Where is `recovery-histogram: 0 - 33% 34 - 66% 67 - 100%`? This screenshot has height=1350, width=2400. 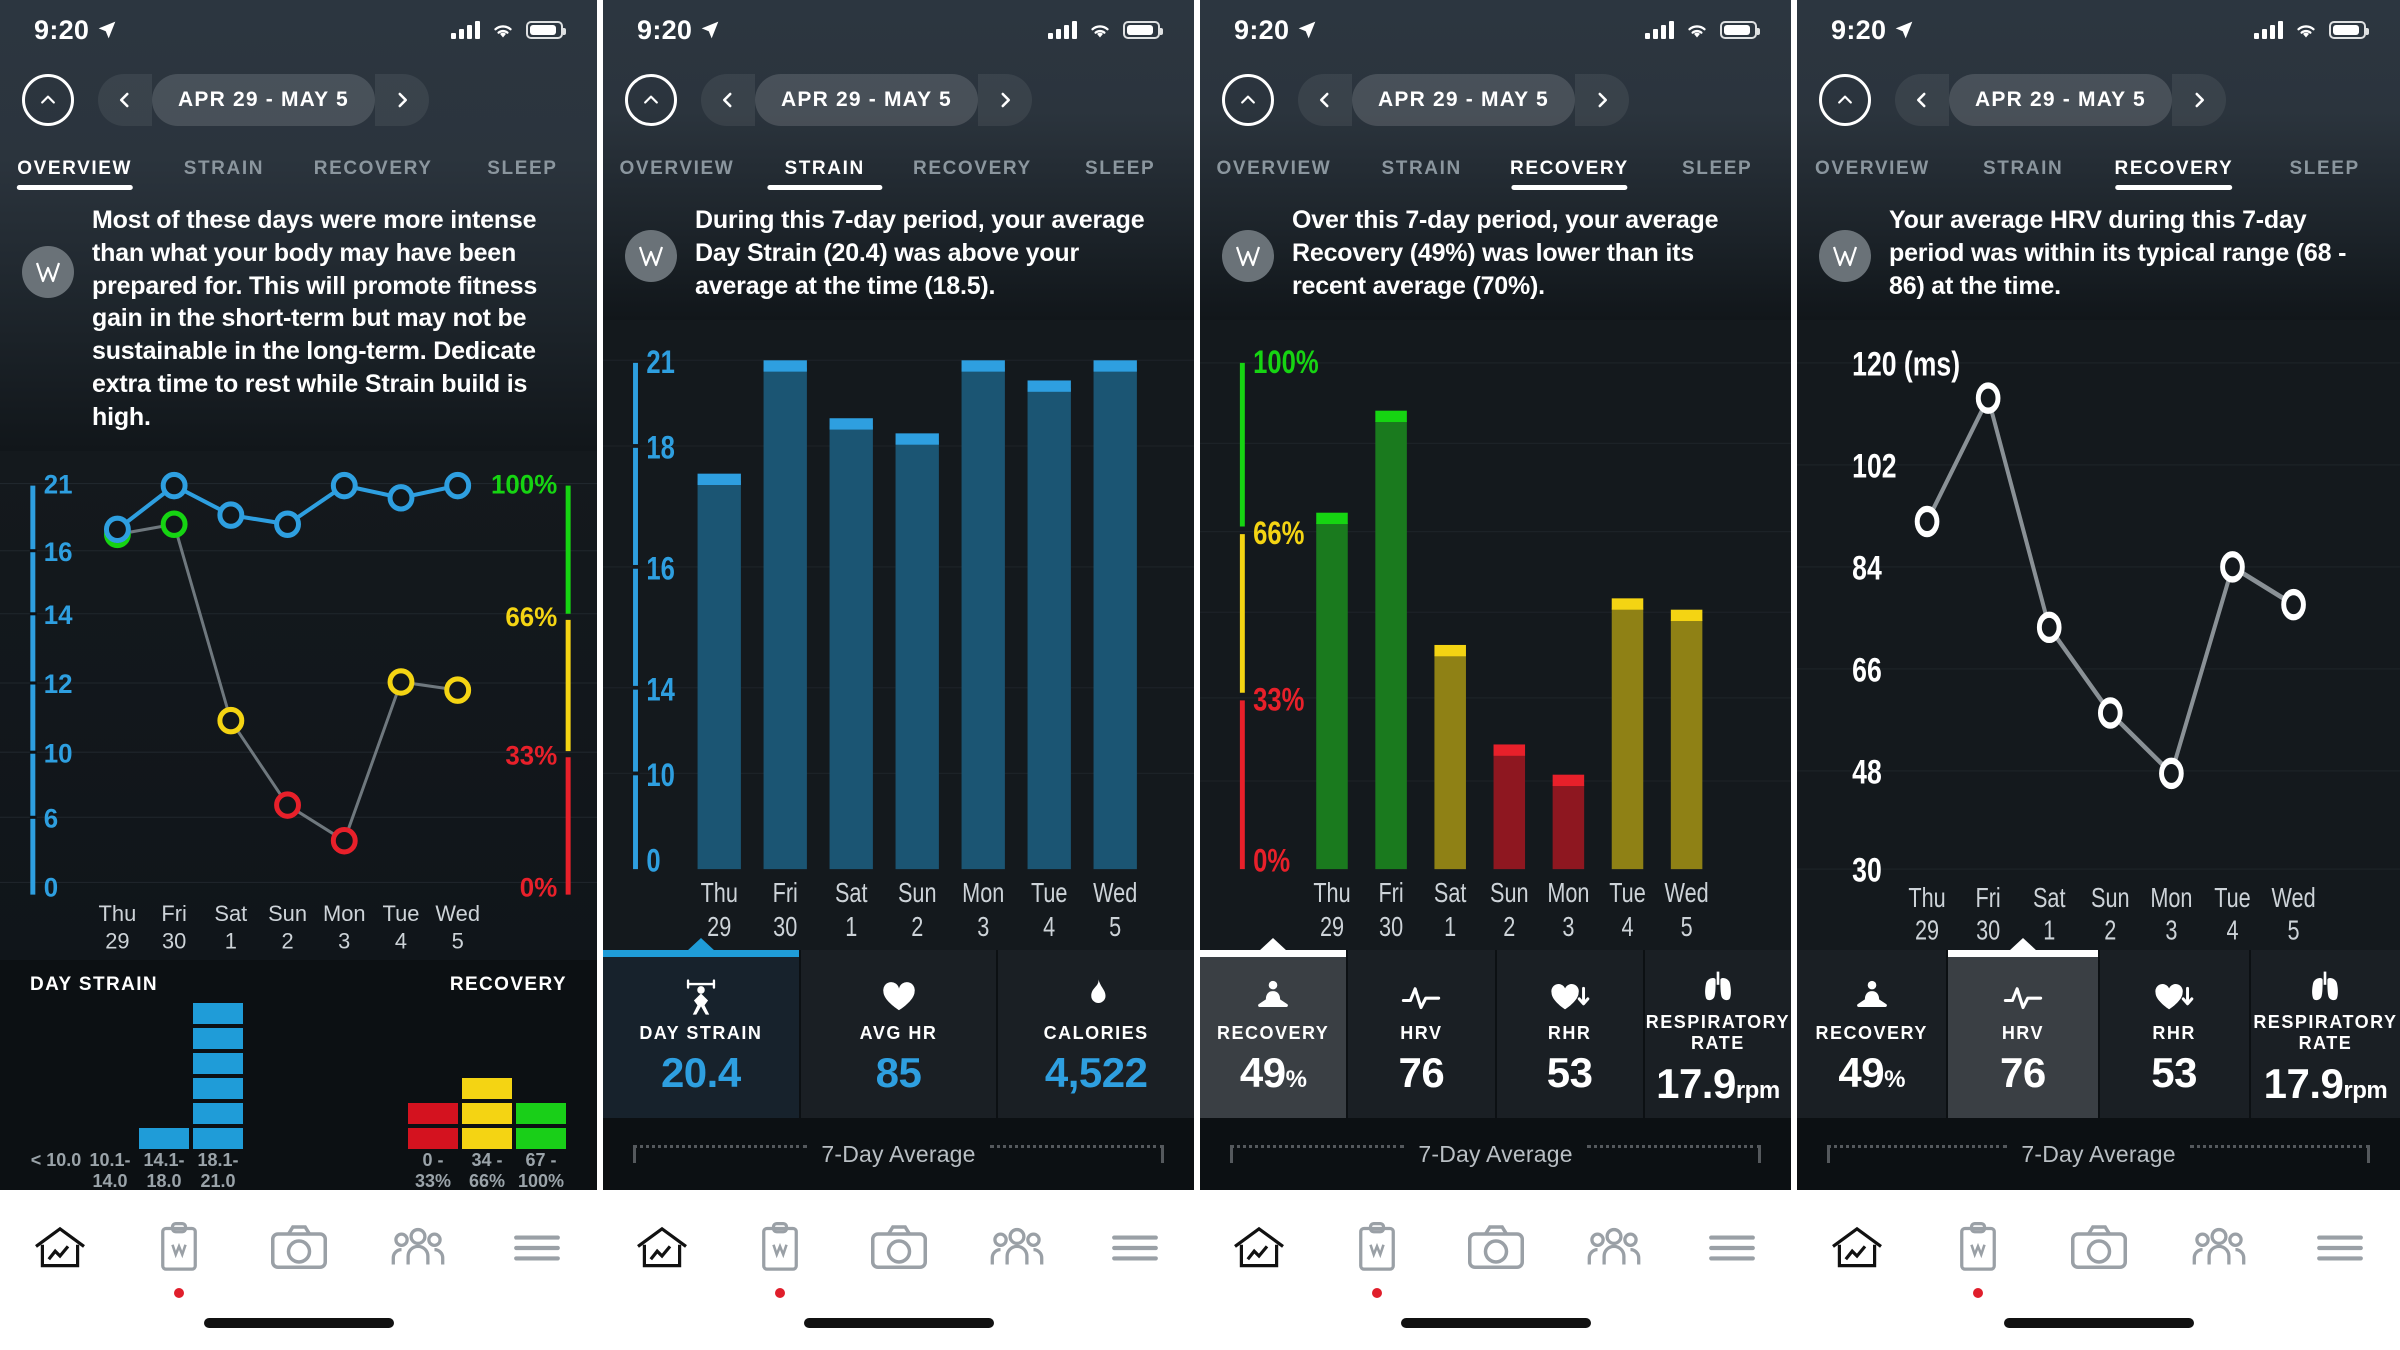
recovery-histogram: 0 - 33% 34 - 66% 67 - 100% is located at coordinates (487, 1134).